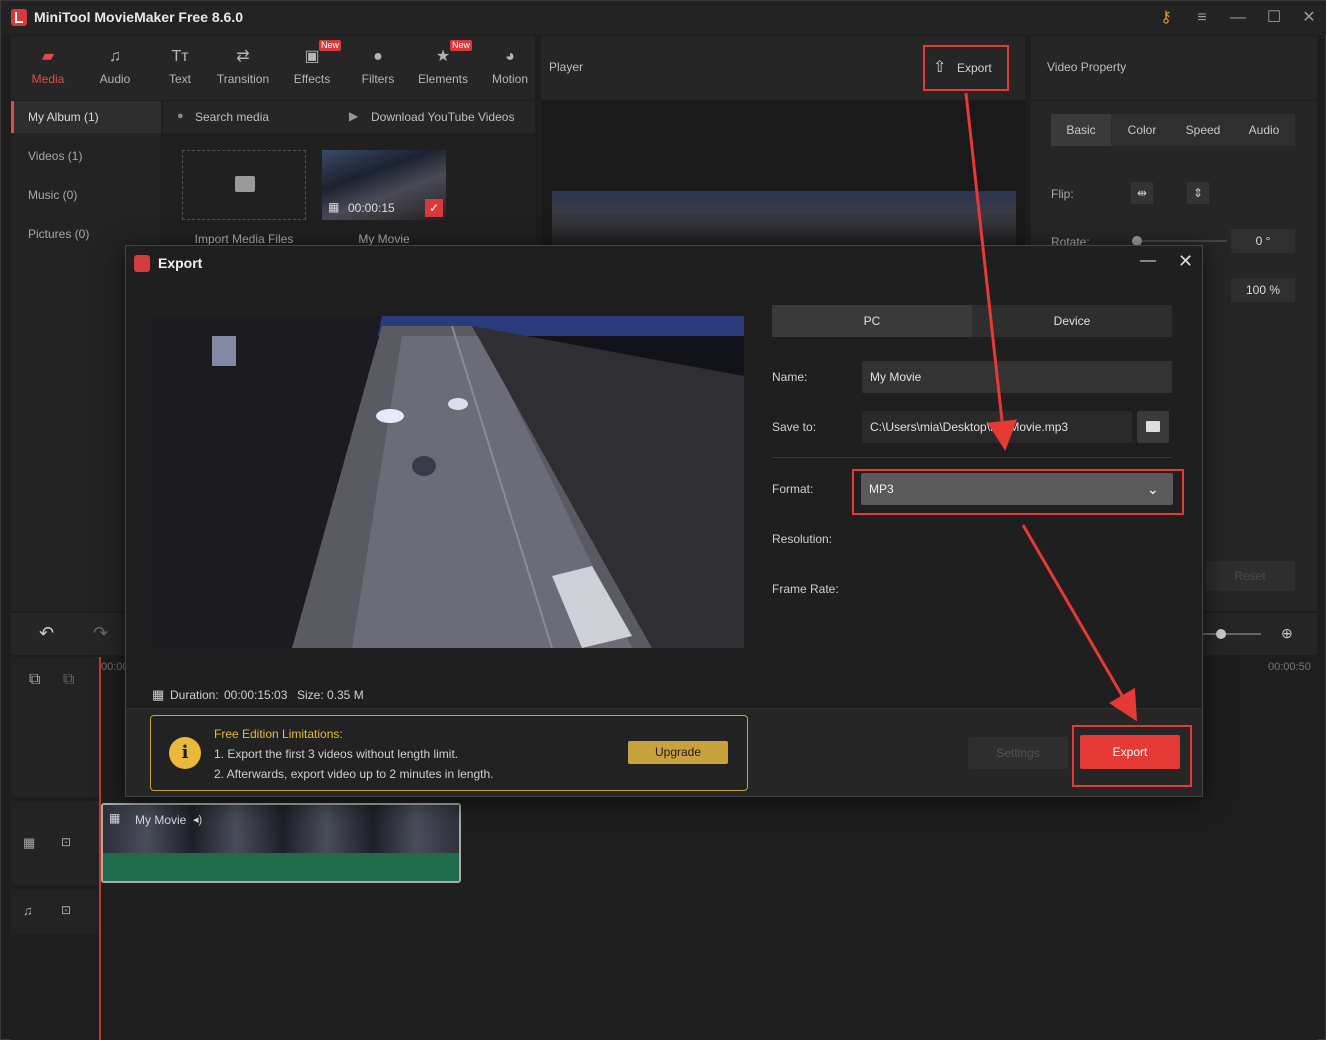  Describe the element at coordinates (1051, 407) in the screenshot. I see `annotation-arrows` at that location.